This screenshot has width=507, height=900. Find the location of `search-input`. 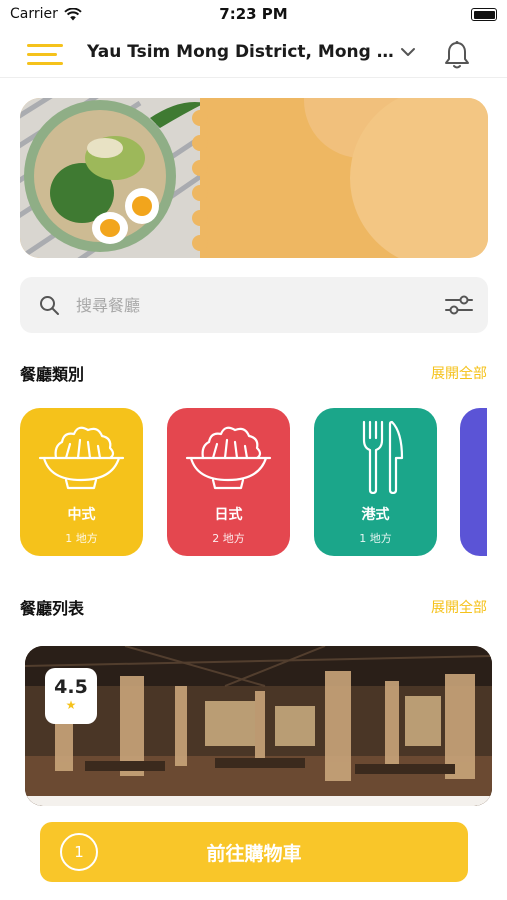

search-input is located at coordinates (246, 305).